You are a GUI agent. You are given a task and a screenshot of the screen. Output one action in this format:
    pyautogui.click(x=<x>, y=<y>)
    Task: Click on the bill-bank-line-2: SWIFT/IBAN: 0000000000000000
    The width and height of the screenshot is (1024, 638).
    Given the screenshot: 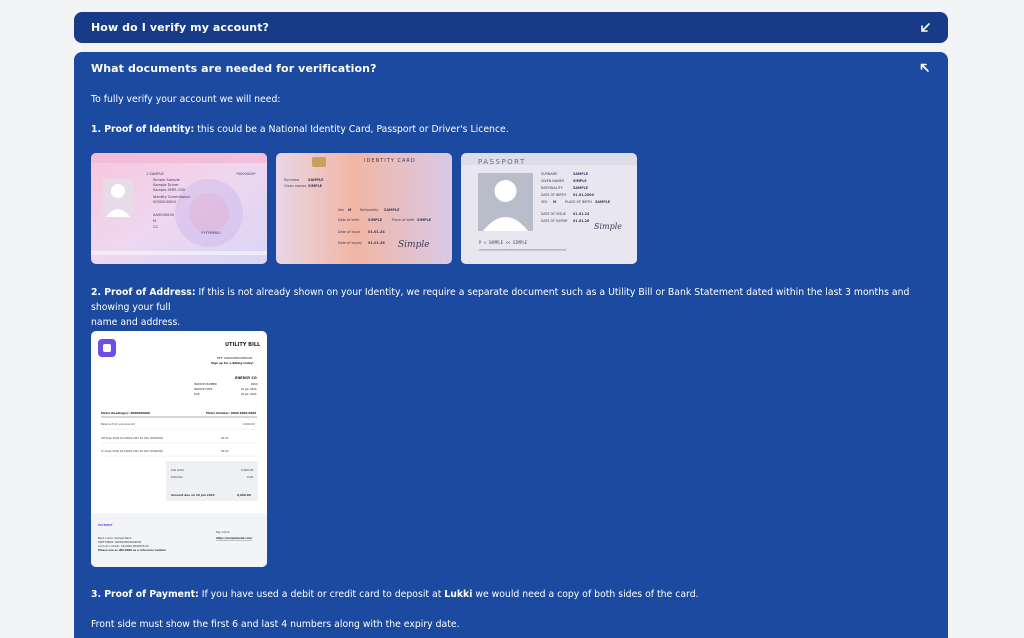 What is the action you would take?
    pyautogui.click(x=120, y=542)
    